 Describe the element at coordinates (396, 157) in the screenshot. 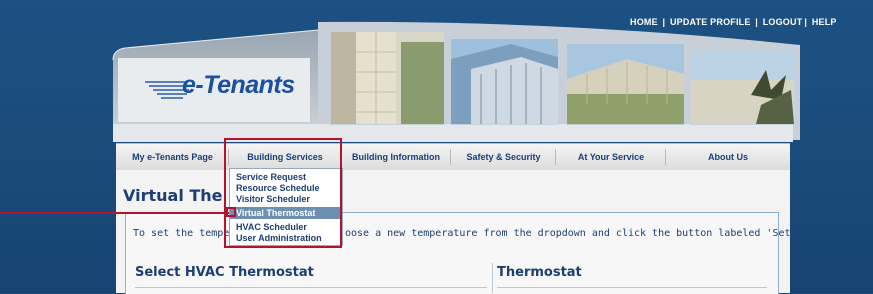

I see `nav-building-information: Building Information` at that location.